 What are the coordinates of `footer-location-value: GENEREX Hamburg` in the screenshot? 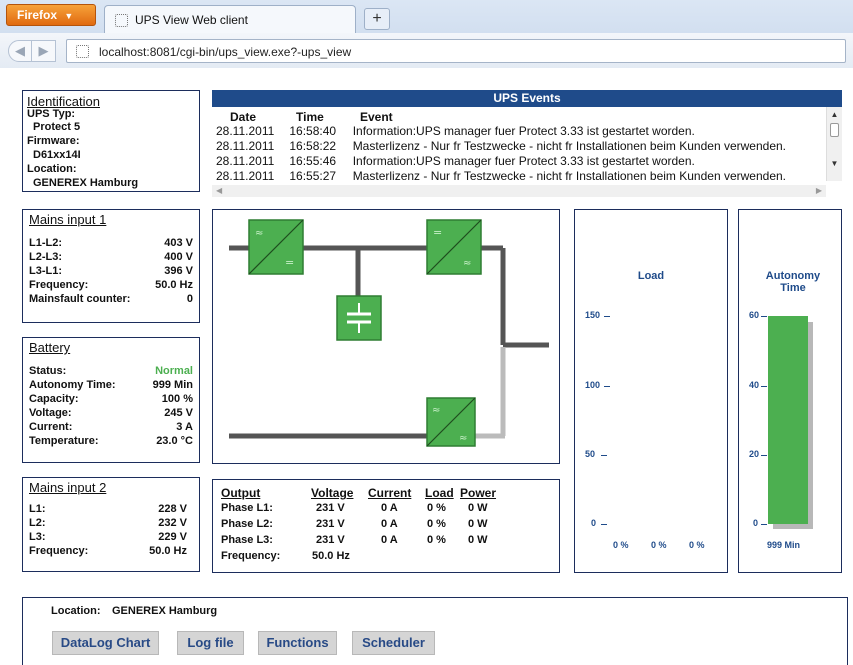 It's located at (165, 611).